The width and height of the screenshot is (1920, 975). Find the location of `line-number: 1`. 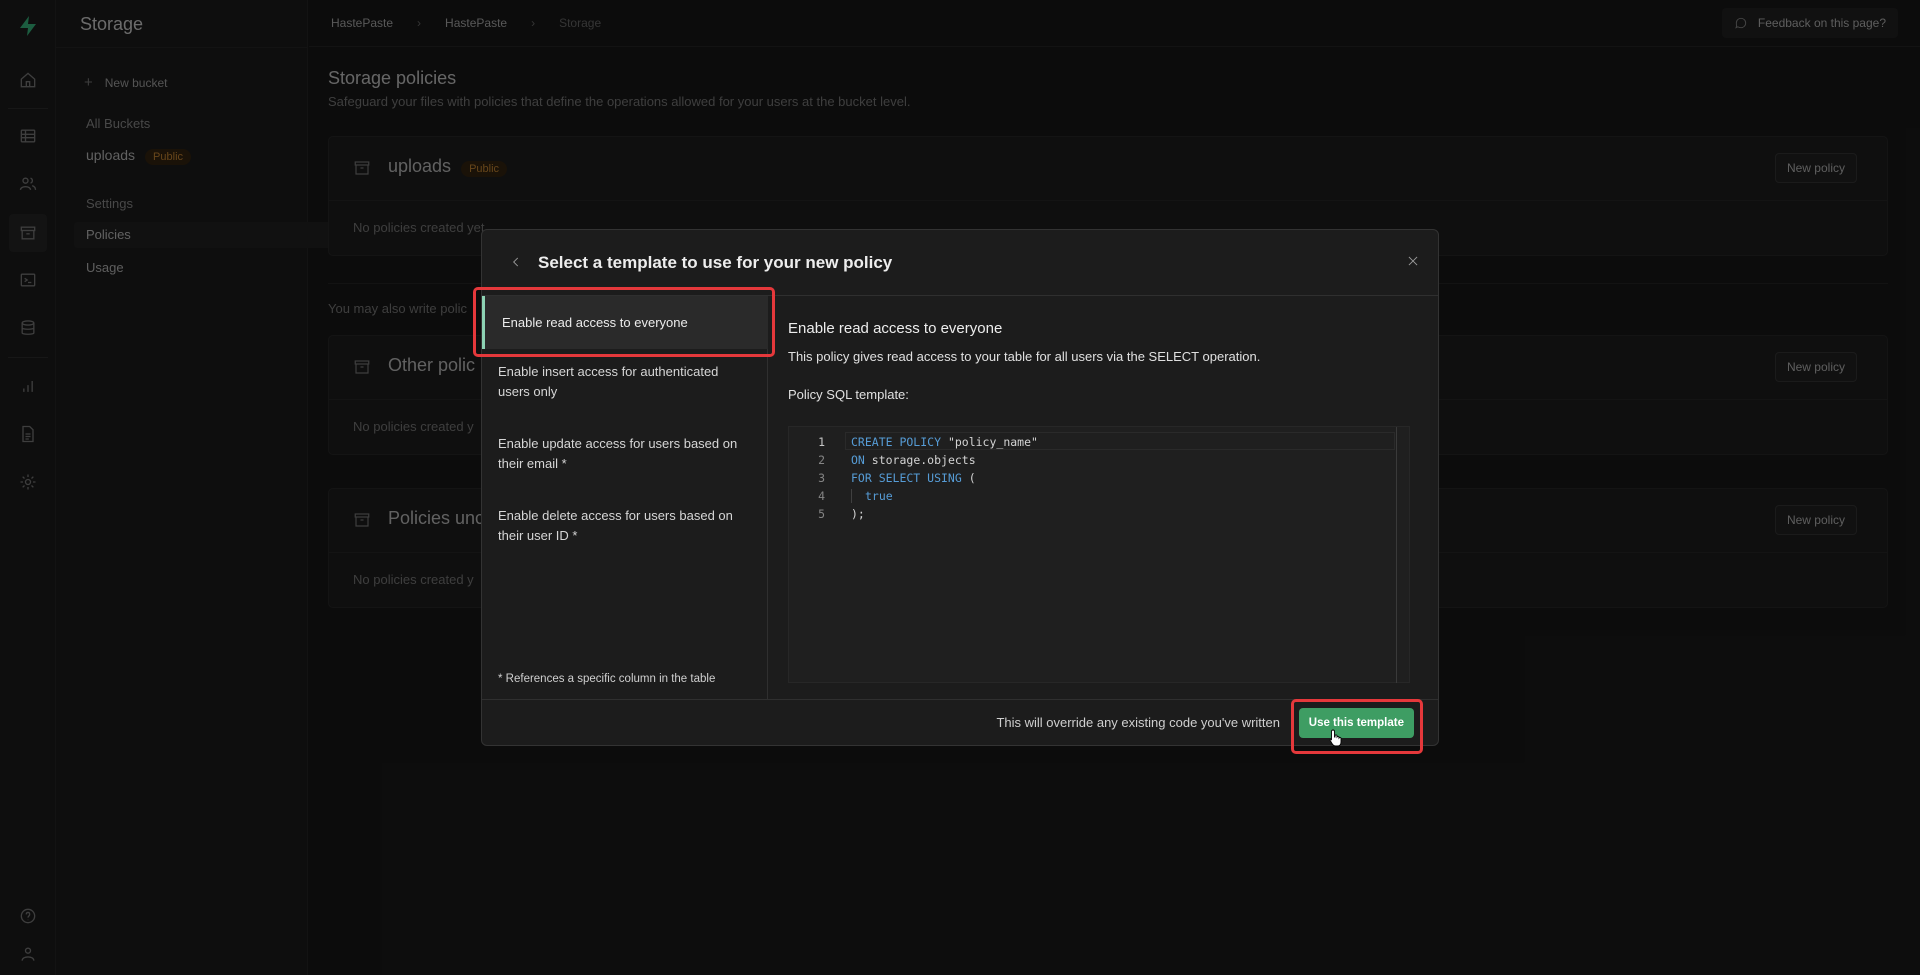

line-number: 1 is located at coordinates (821, 442).